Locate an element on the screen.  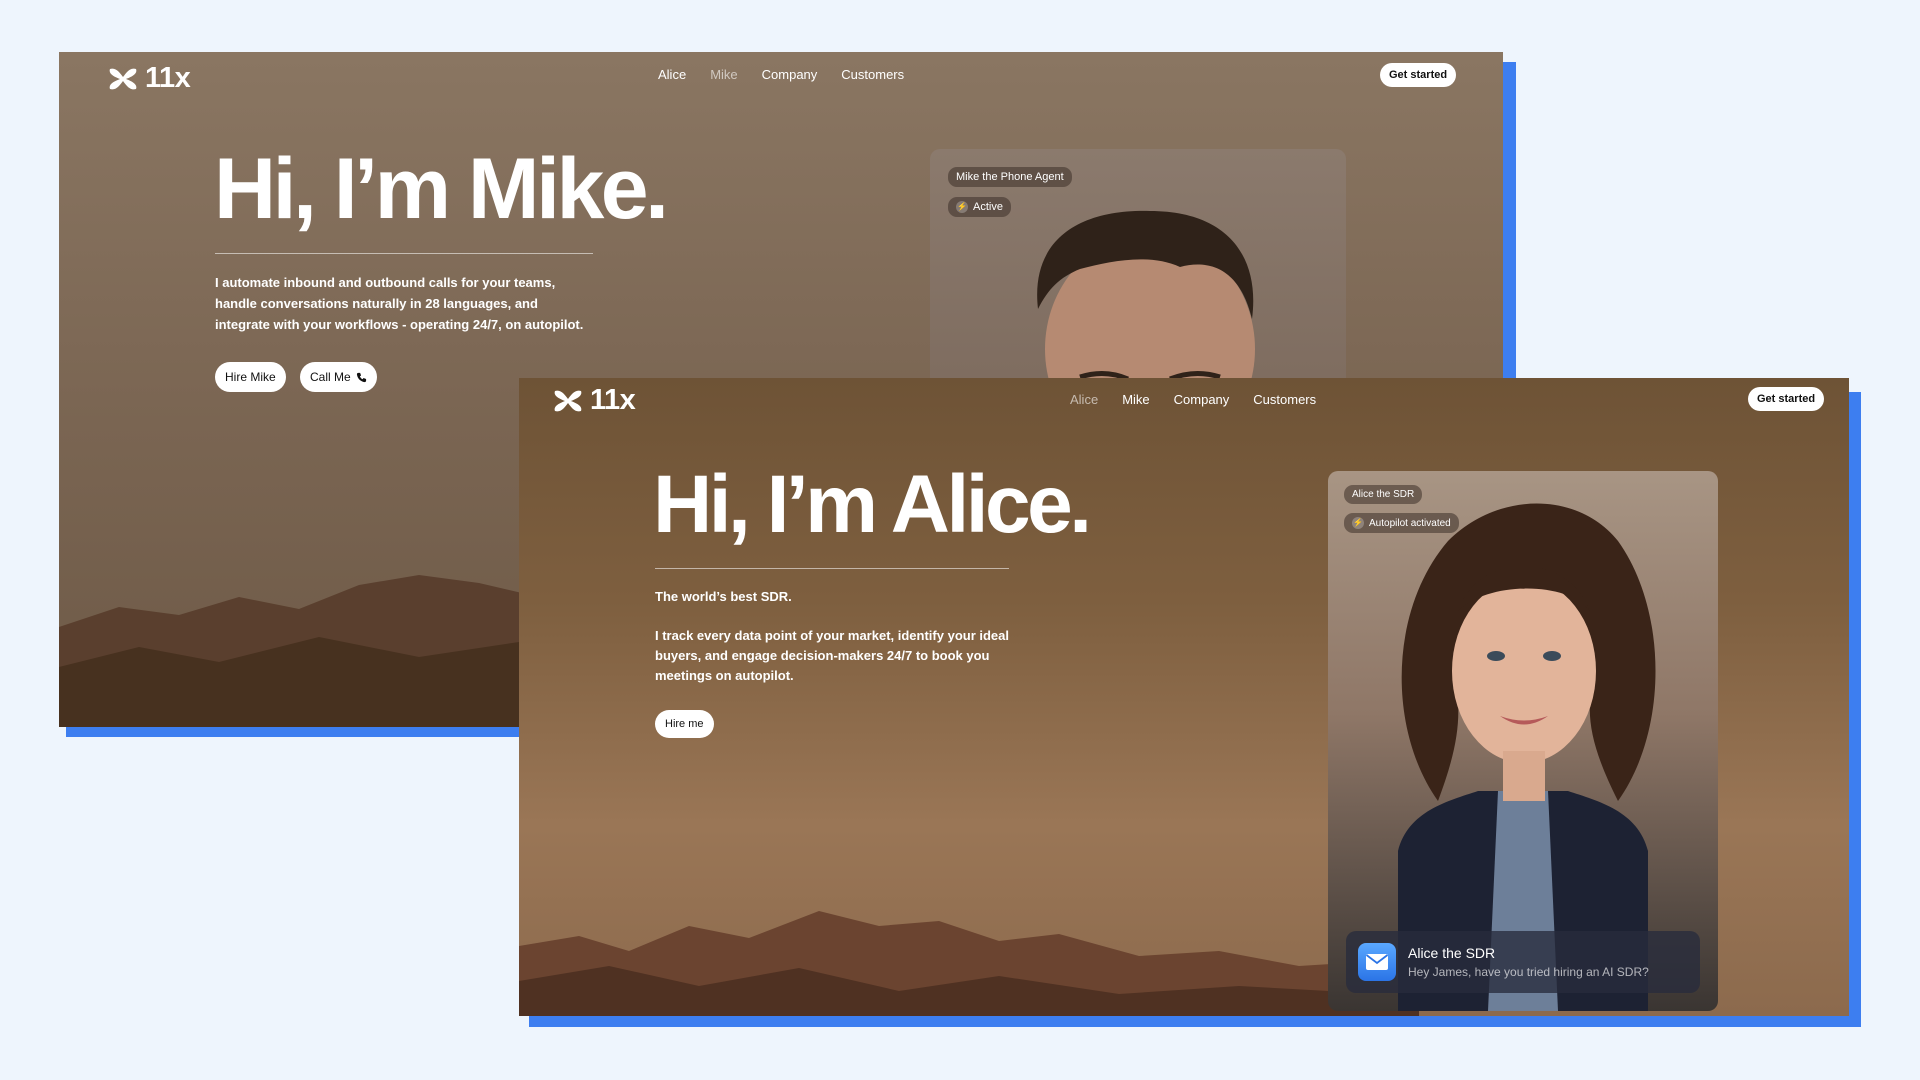
mike-hero-title: Hi, I’m Mike. is located at coordinates (441, 189).